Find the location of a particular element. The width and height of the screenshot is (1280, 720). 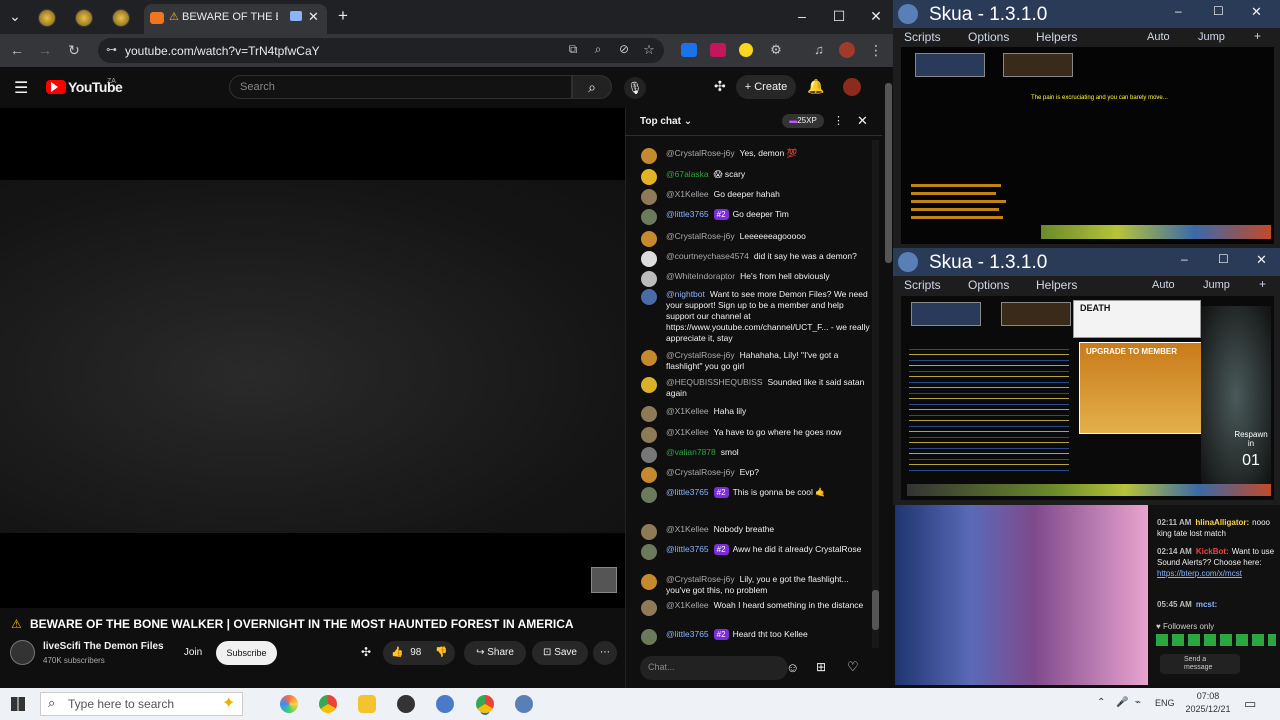

thumbs-up-icon: 👍 is located at coordinates (397, 652).